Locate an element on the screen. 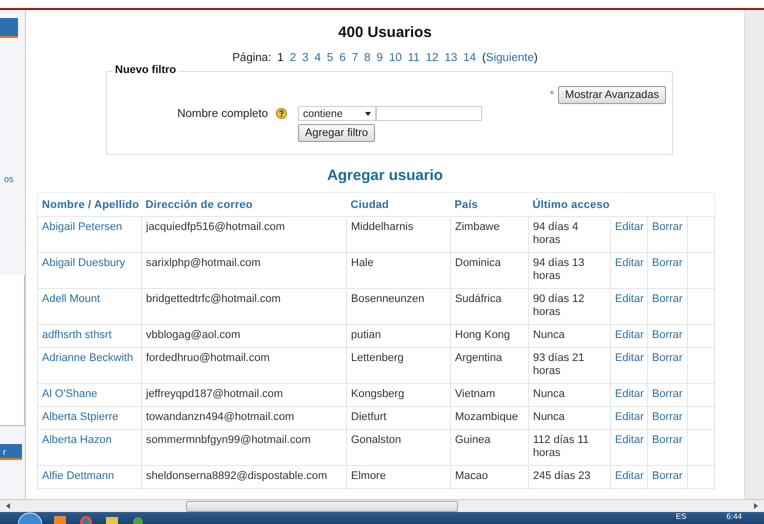 The width and height of the screenshot is (764, 524). city-cell: Bosenneunzen is located at coordinates (387, 299).